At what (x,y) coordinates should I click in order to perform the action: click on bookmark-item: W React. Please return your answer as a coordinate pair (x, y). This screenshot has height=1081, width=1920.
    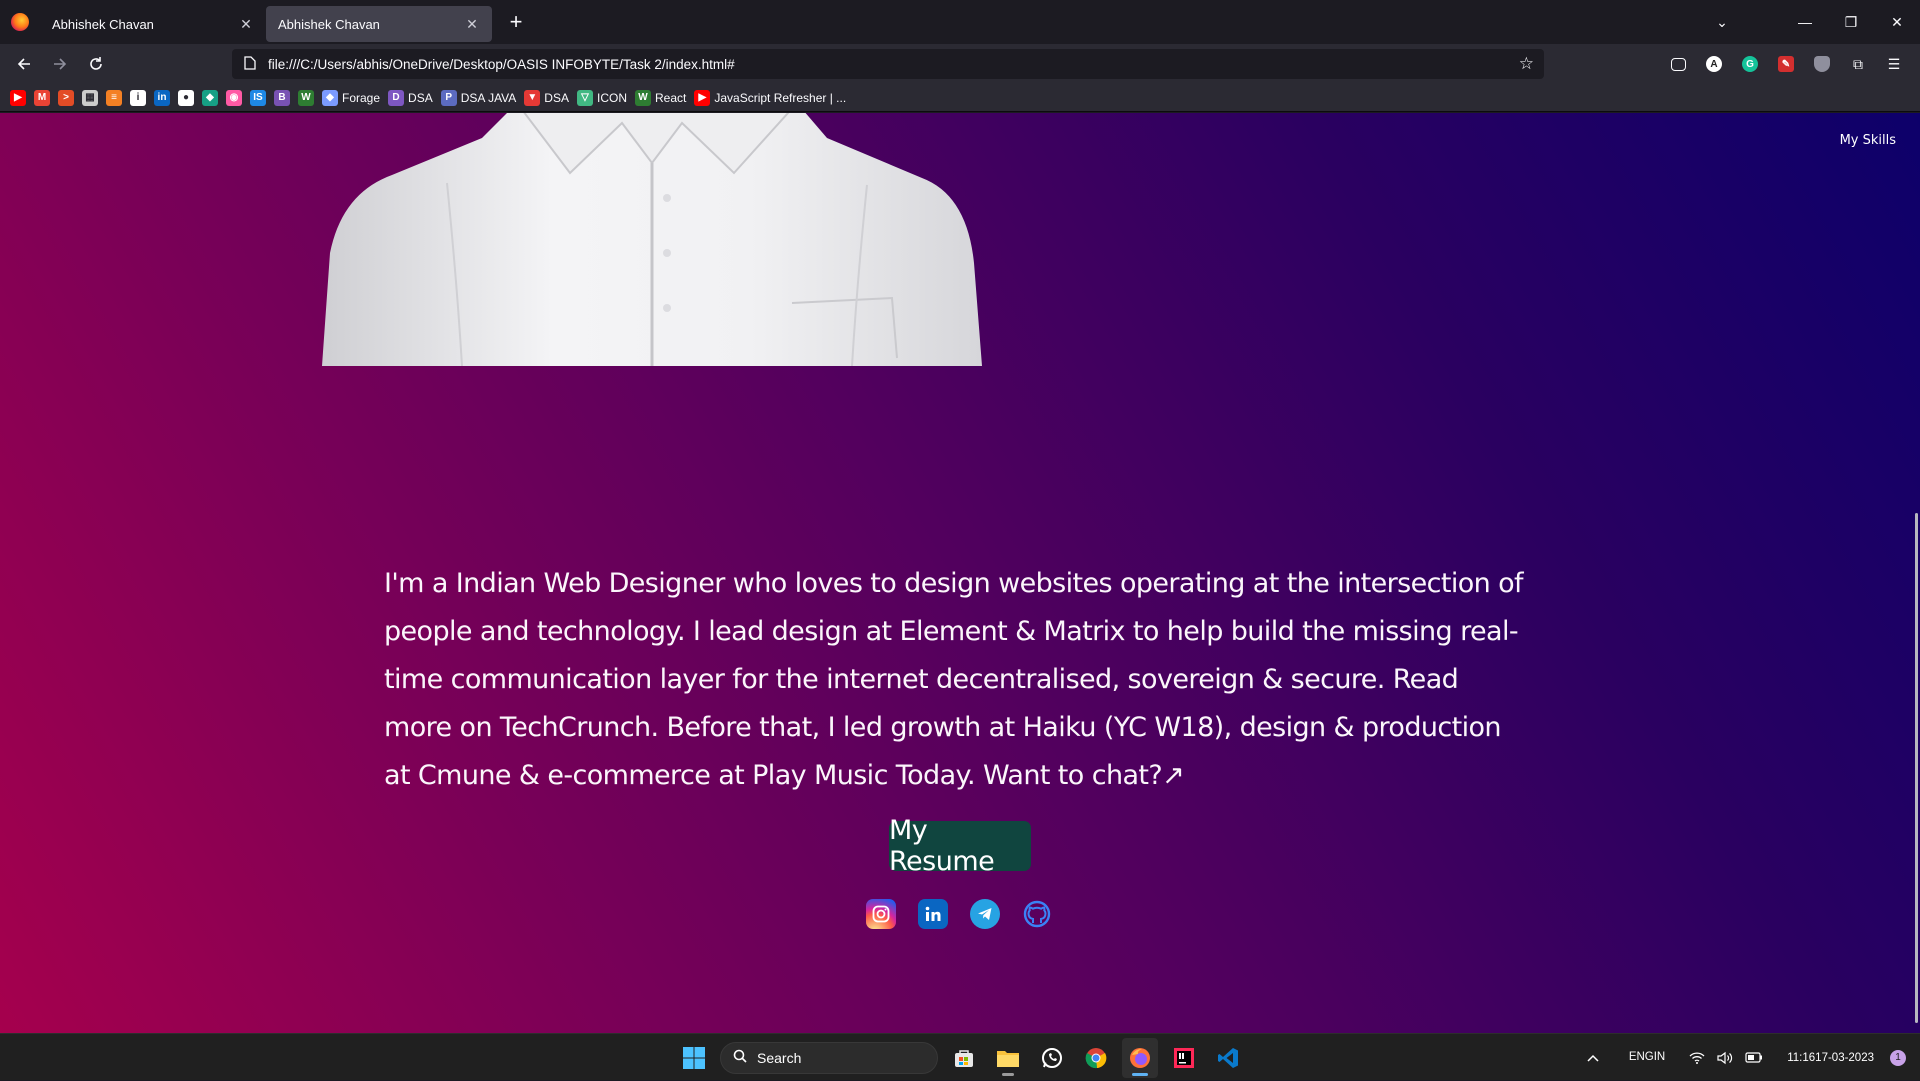
    Looking at the image, I should click on (660, 98).